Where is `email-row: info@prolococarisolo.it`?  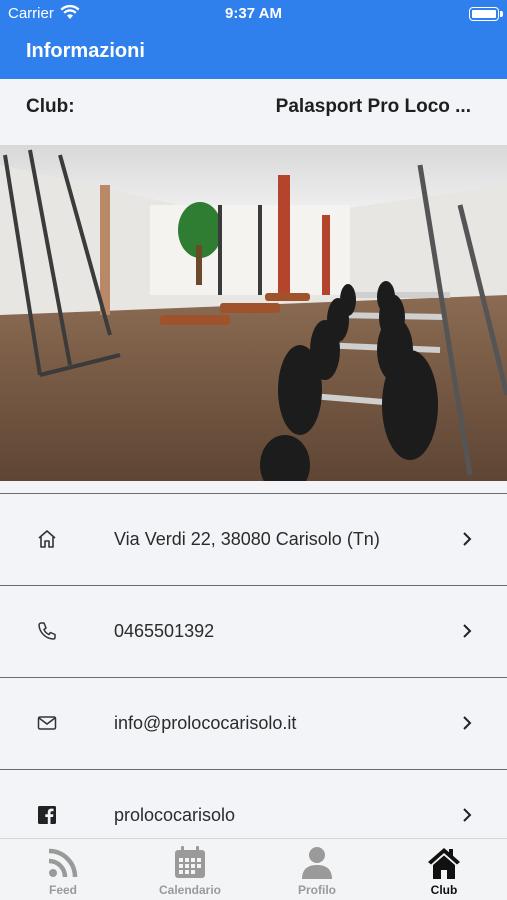 email-row: info@prolococarisolo.it is located at coordinates (253, 723).